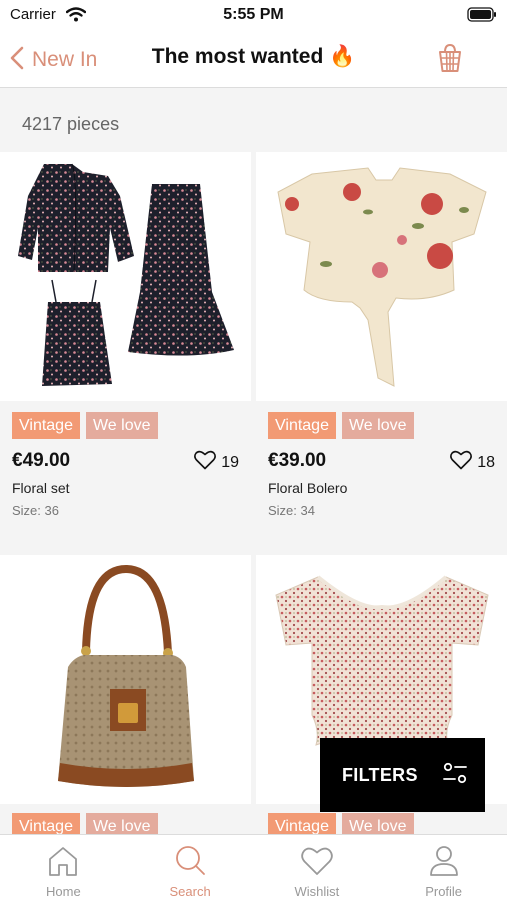 Image resolution: width=507 pixels, height=900 pixels. I want to click on like-button: 18, so click(472, 462).